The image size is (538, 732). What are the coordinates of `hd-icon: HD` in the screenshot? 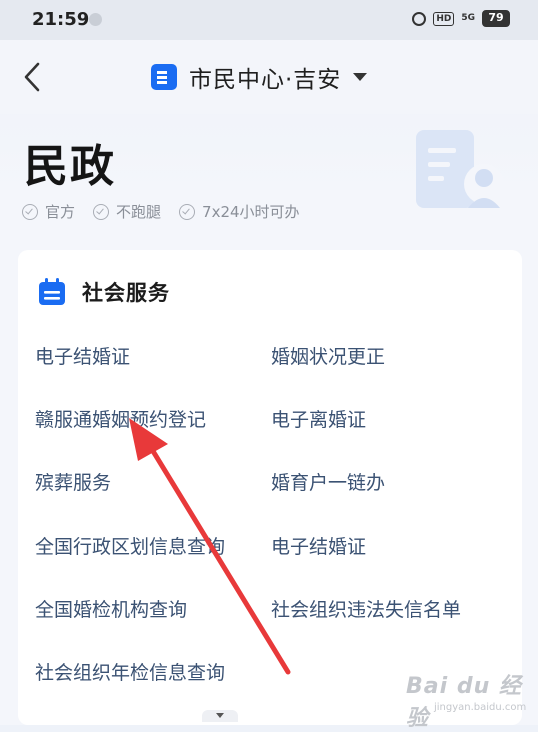 It's located at (444, 18).